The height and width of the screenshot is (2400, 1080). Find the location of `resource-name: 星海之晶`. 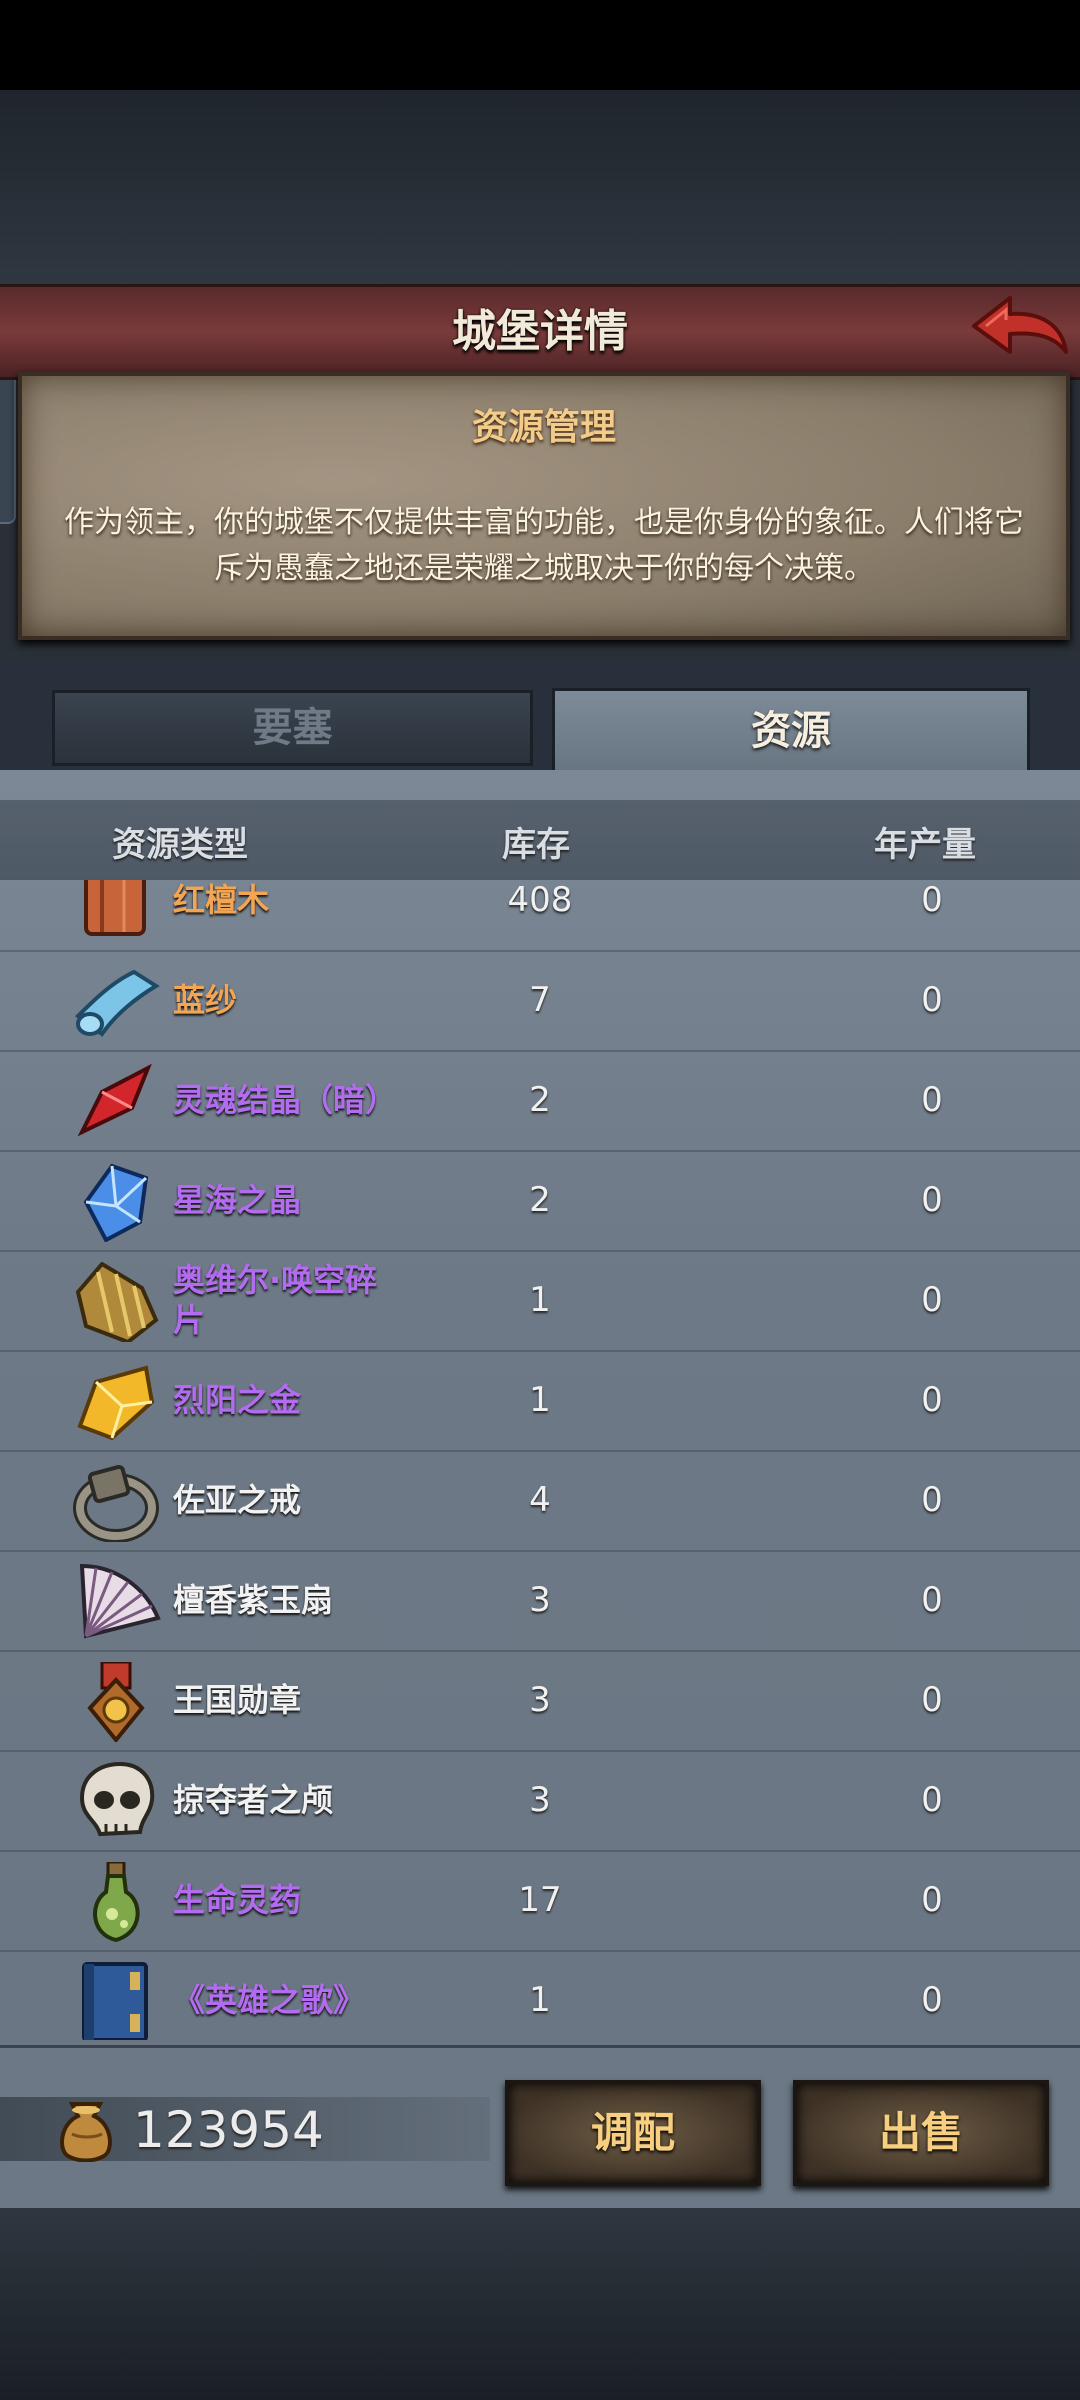

resource-name: 星海之晶 is located at coordinates (237, 1200).